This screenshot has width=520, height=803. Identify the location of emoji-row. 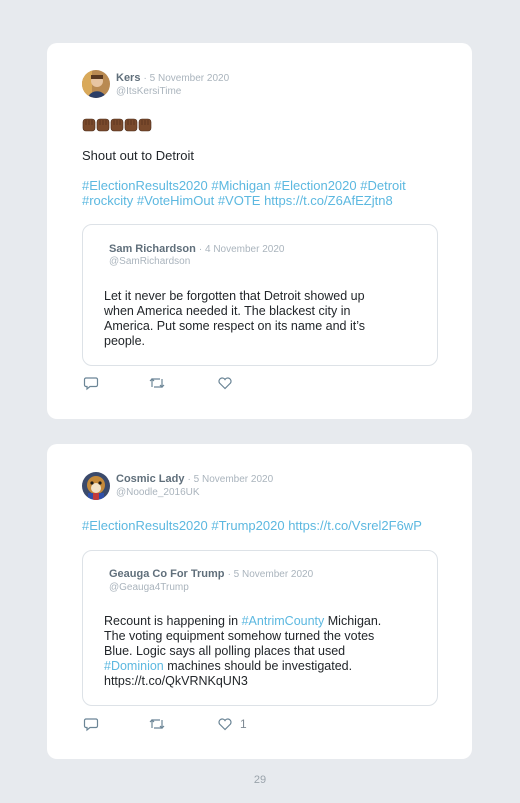
(122, 125).